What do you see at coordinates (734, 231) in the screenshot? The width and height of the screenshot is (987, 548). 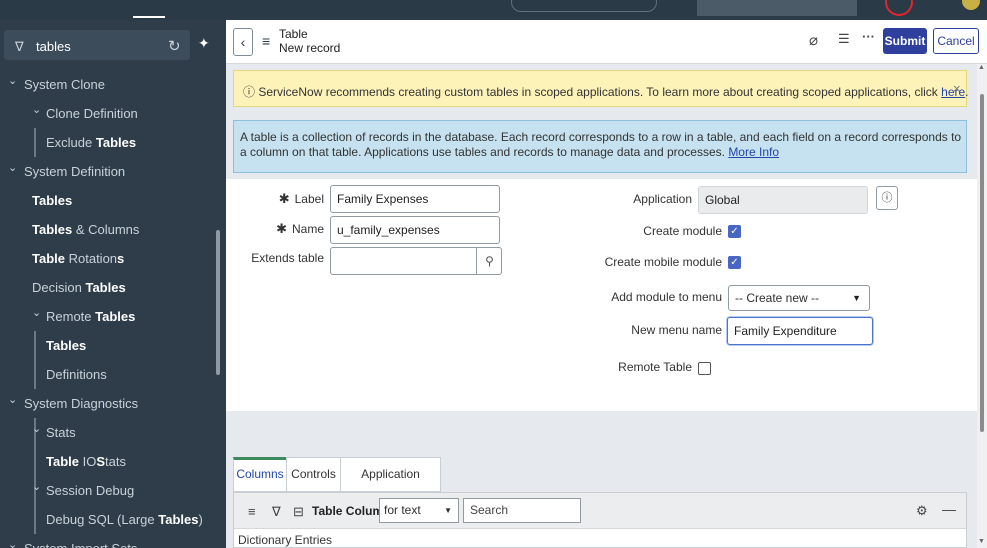 I see `create-module-checkbox: ✓` at bounding box center [734, 231].